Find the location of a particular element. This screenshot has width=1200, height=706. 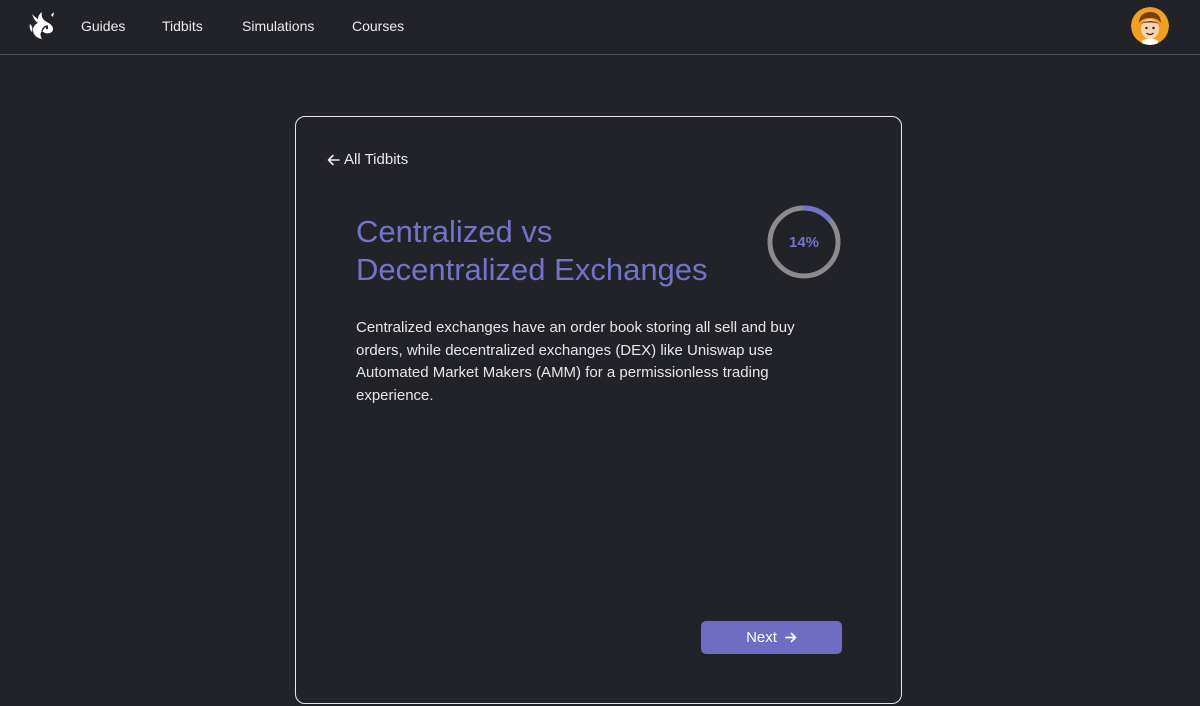

next-button-label: Next is located at coordinates (761, 637).